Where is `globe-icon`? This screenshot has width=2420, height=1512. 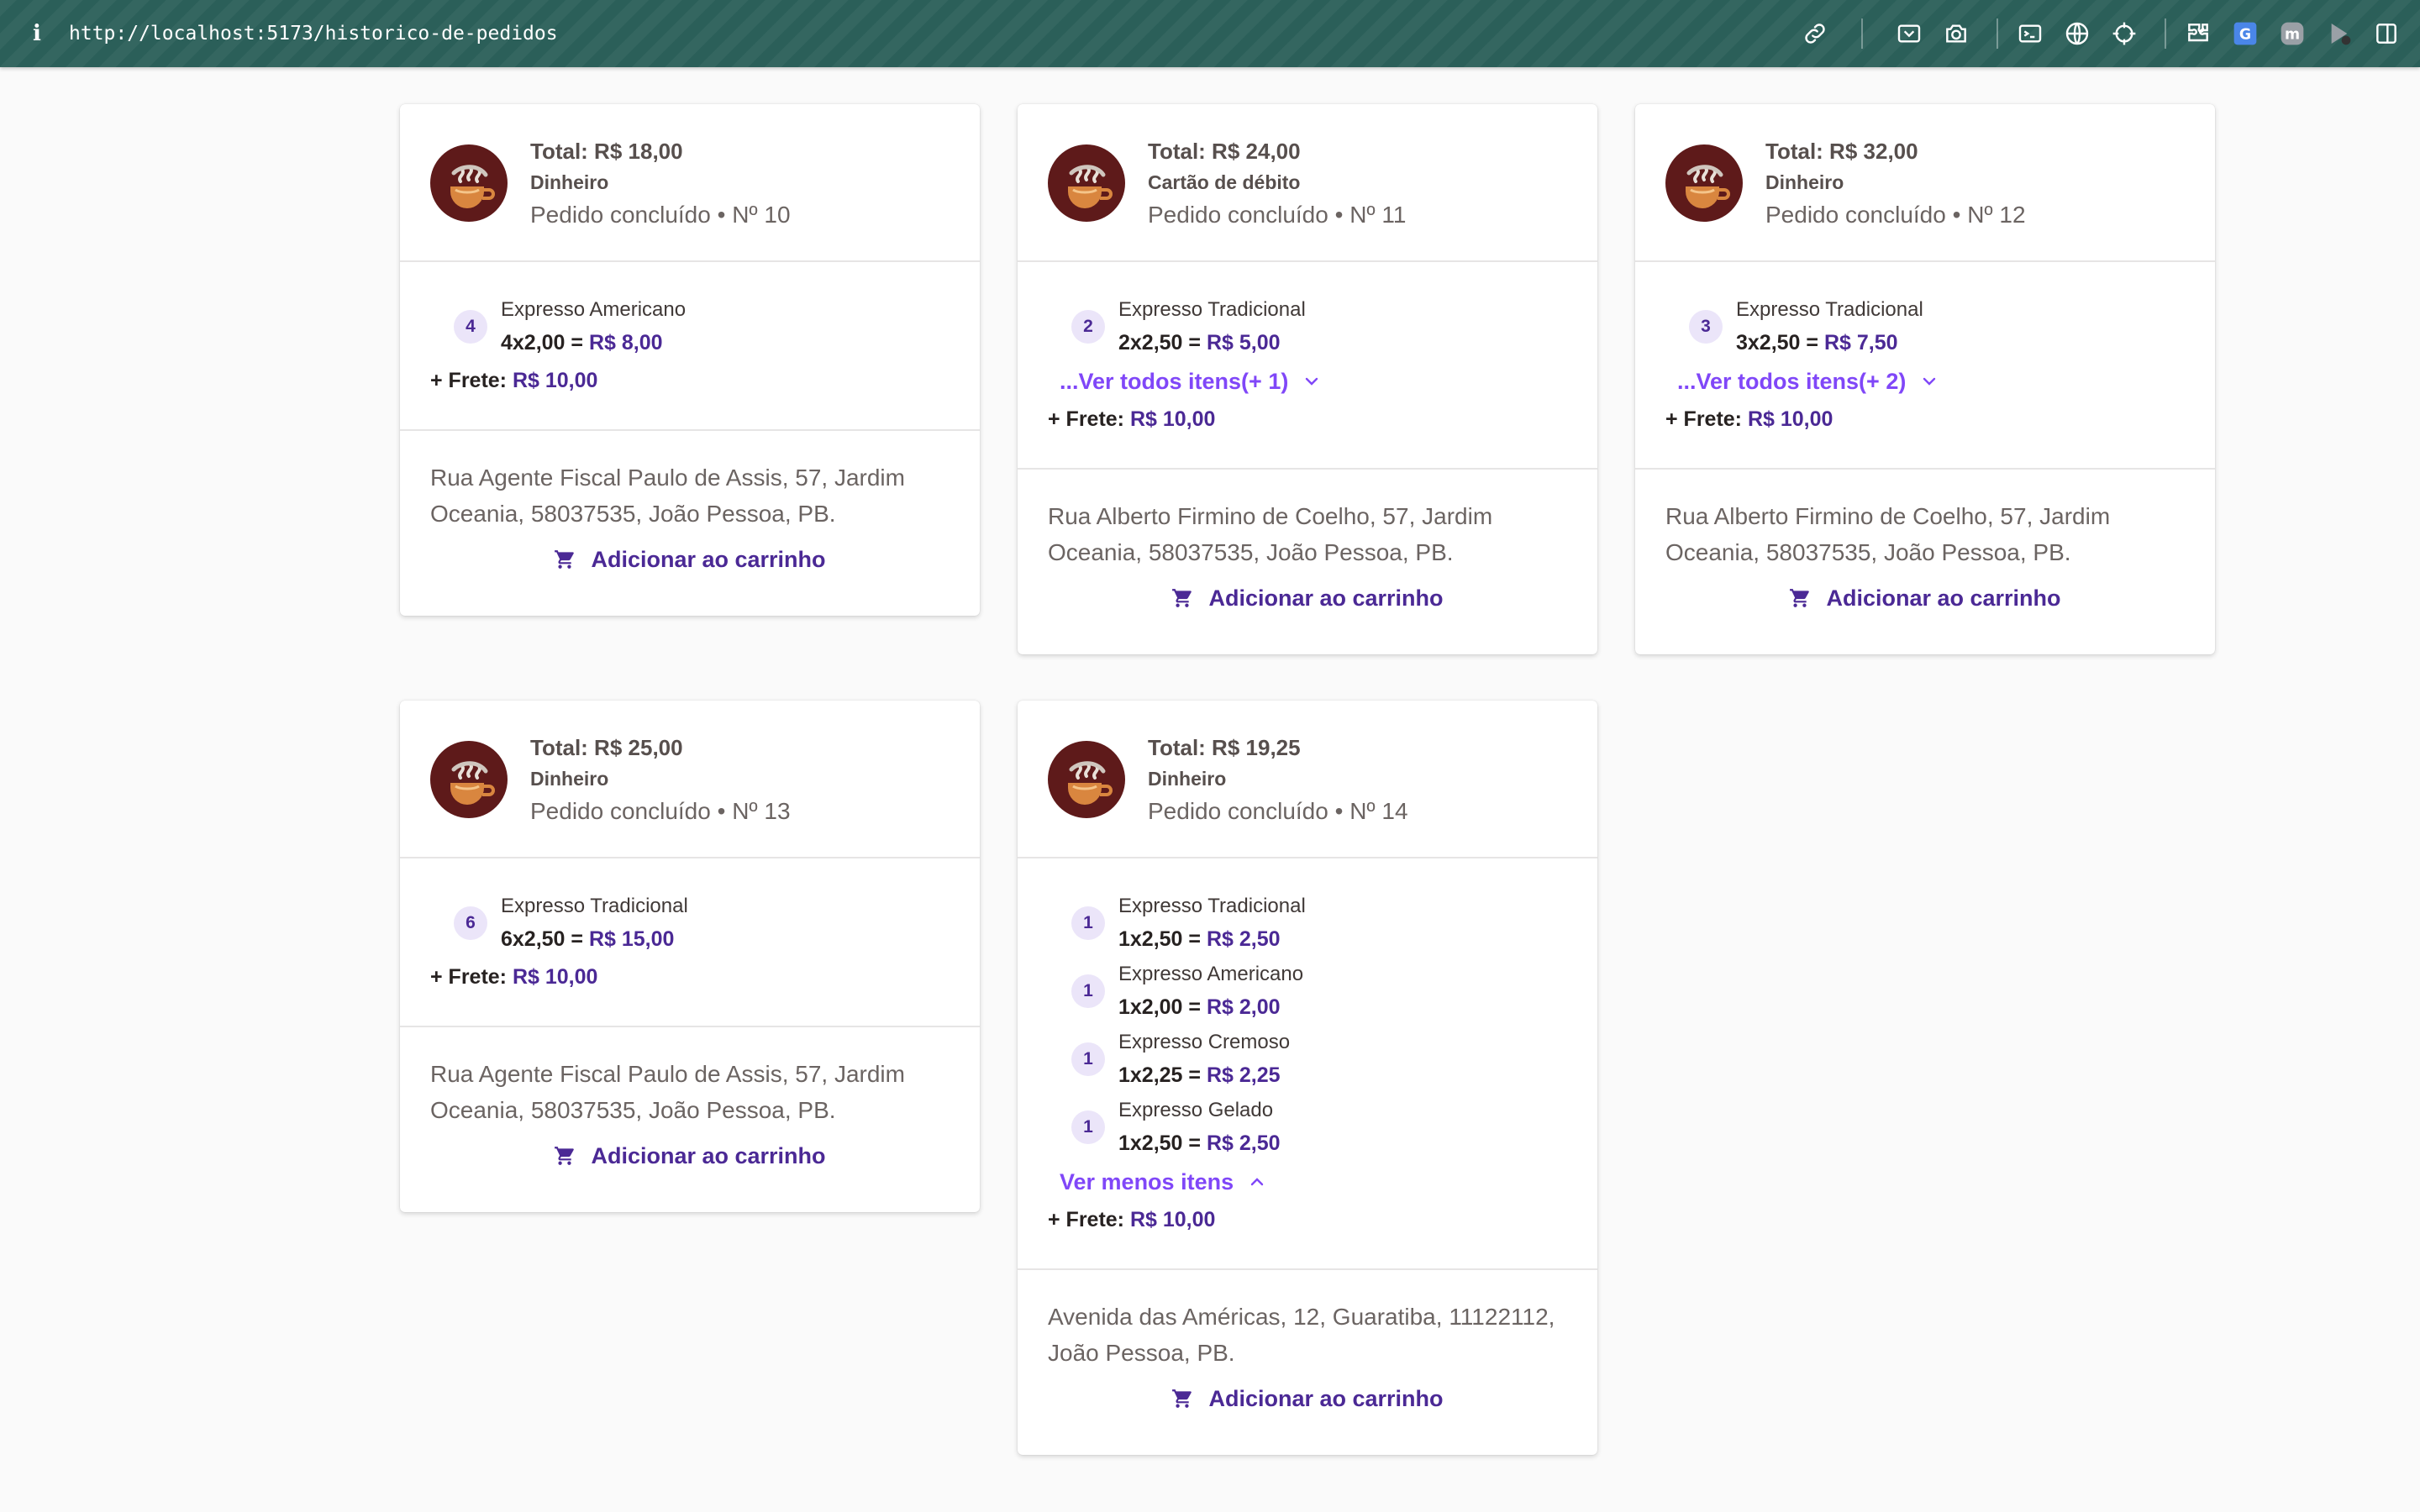
globe-icon is located at coordinates (2077, 33).